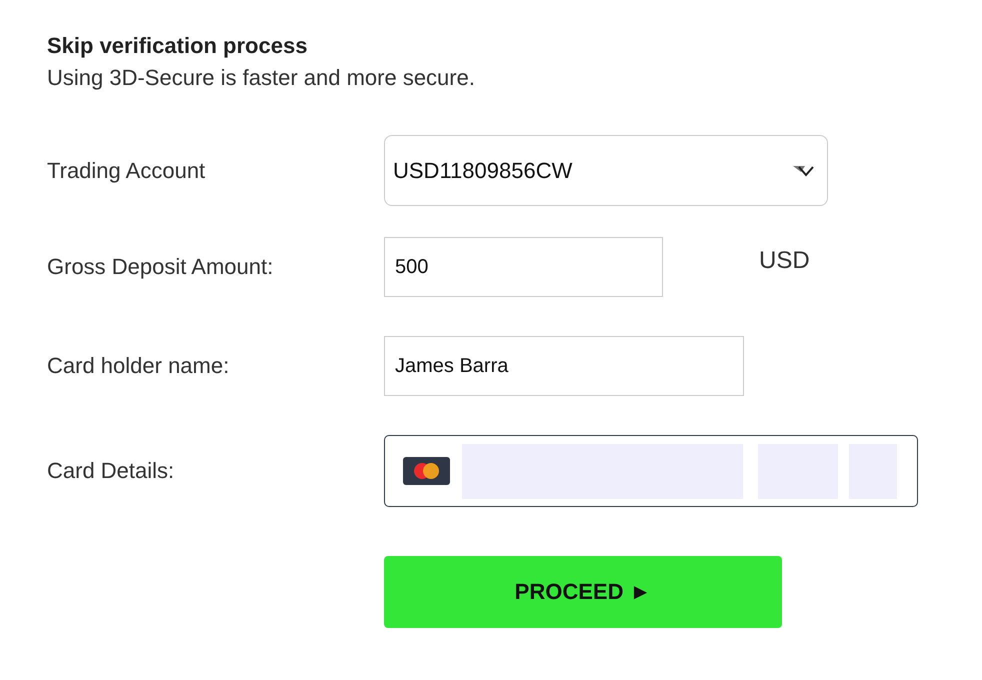 The image size is (982, 680). I want to click on field-label: Card Details:, so click(111, 471).